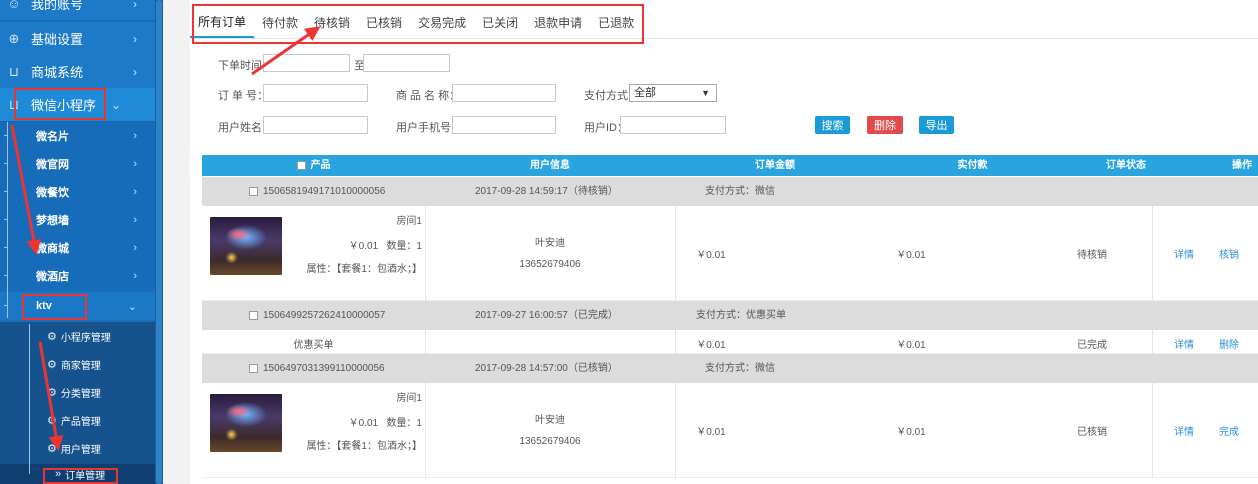 Image resolution: width=1258 pixels, height=484 pixels. I want to click on order-amount: ￥0.01, so click(711, 345).